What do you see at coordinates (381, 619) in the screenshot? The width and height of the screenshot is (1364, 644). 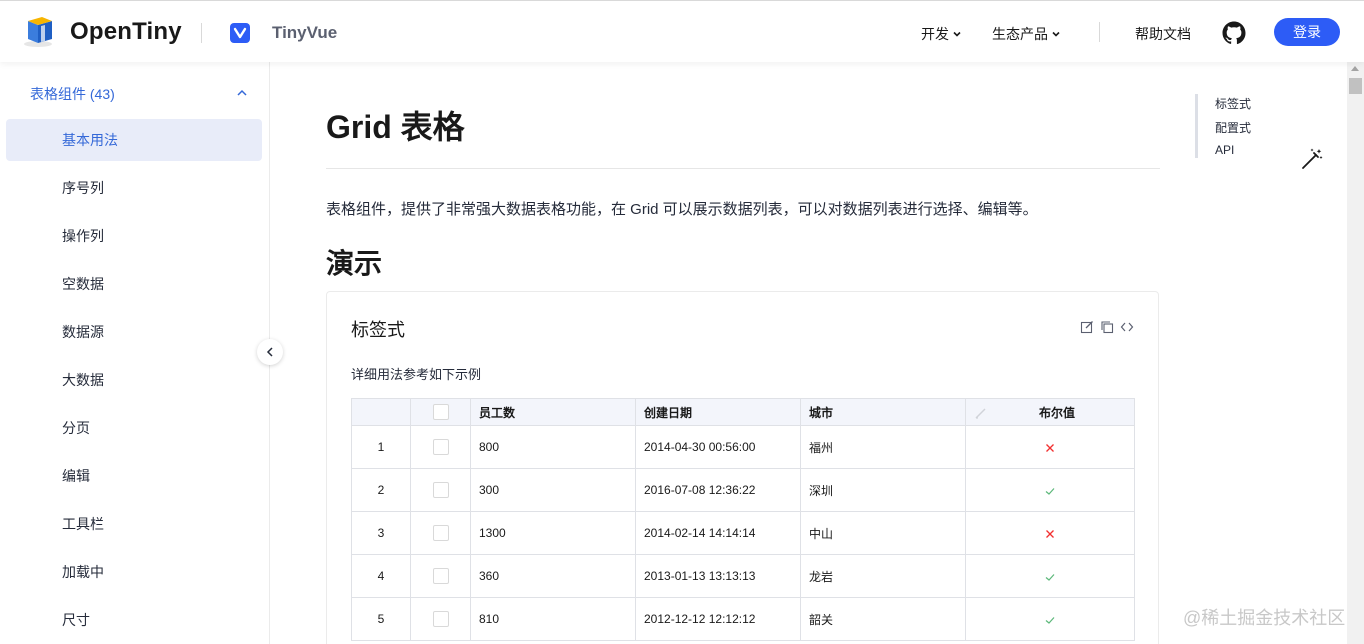 I see `row-index: 5` at bounding box center [381, 619].